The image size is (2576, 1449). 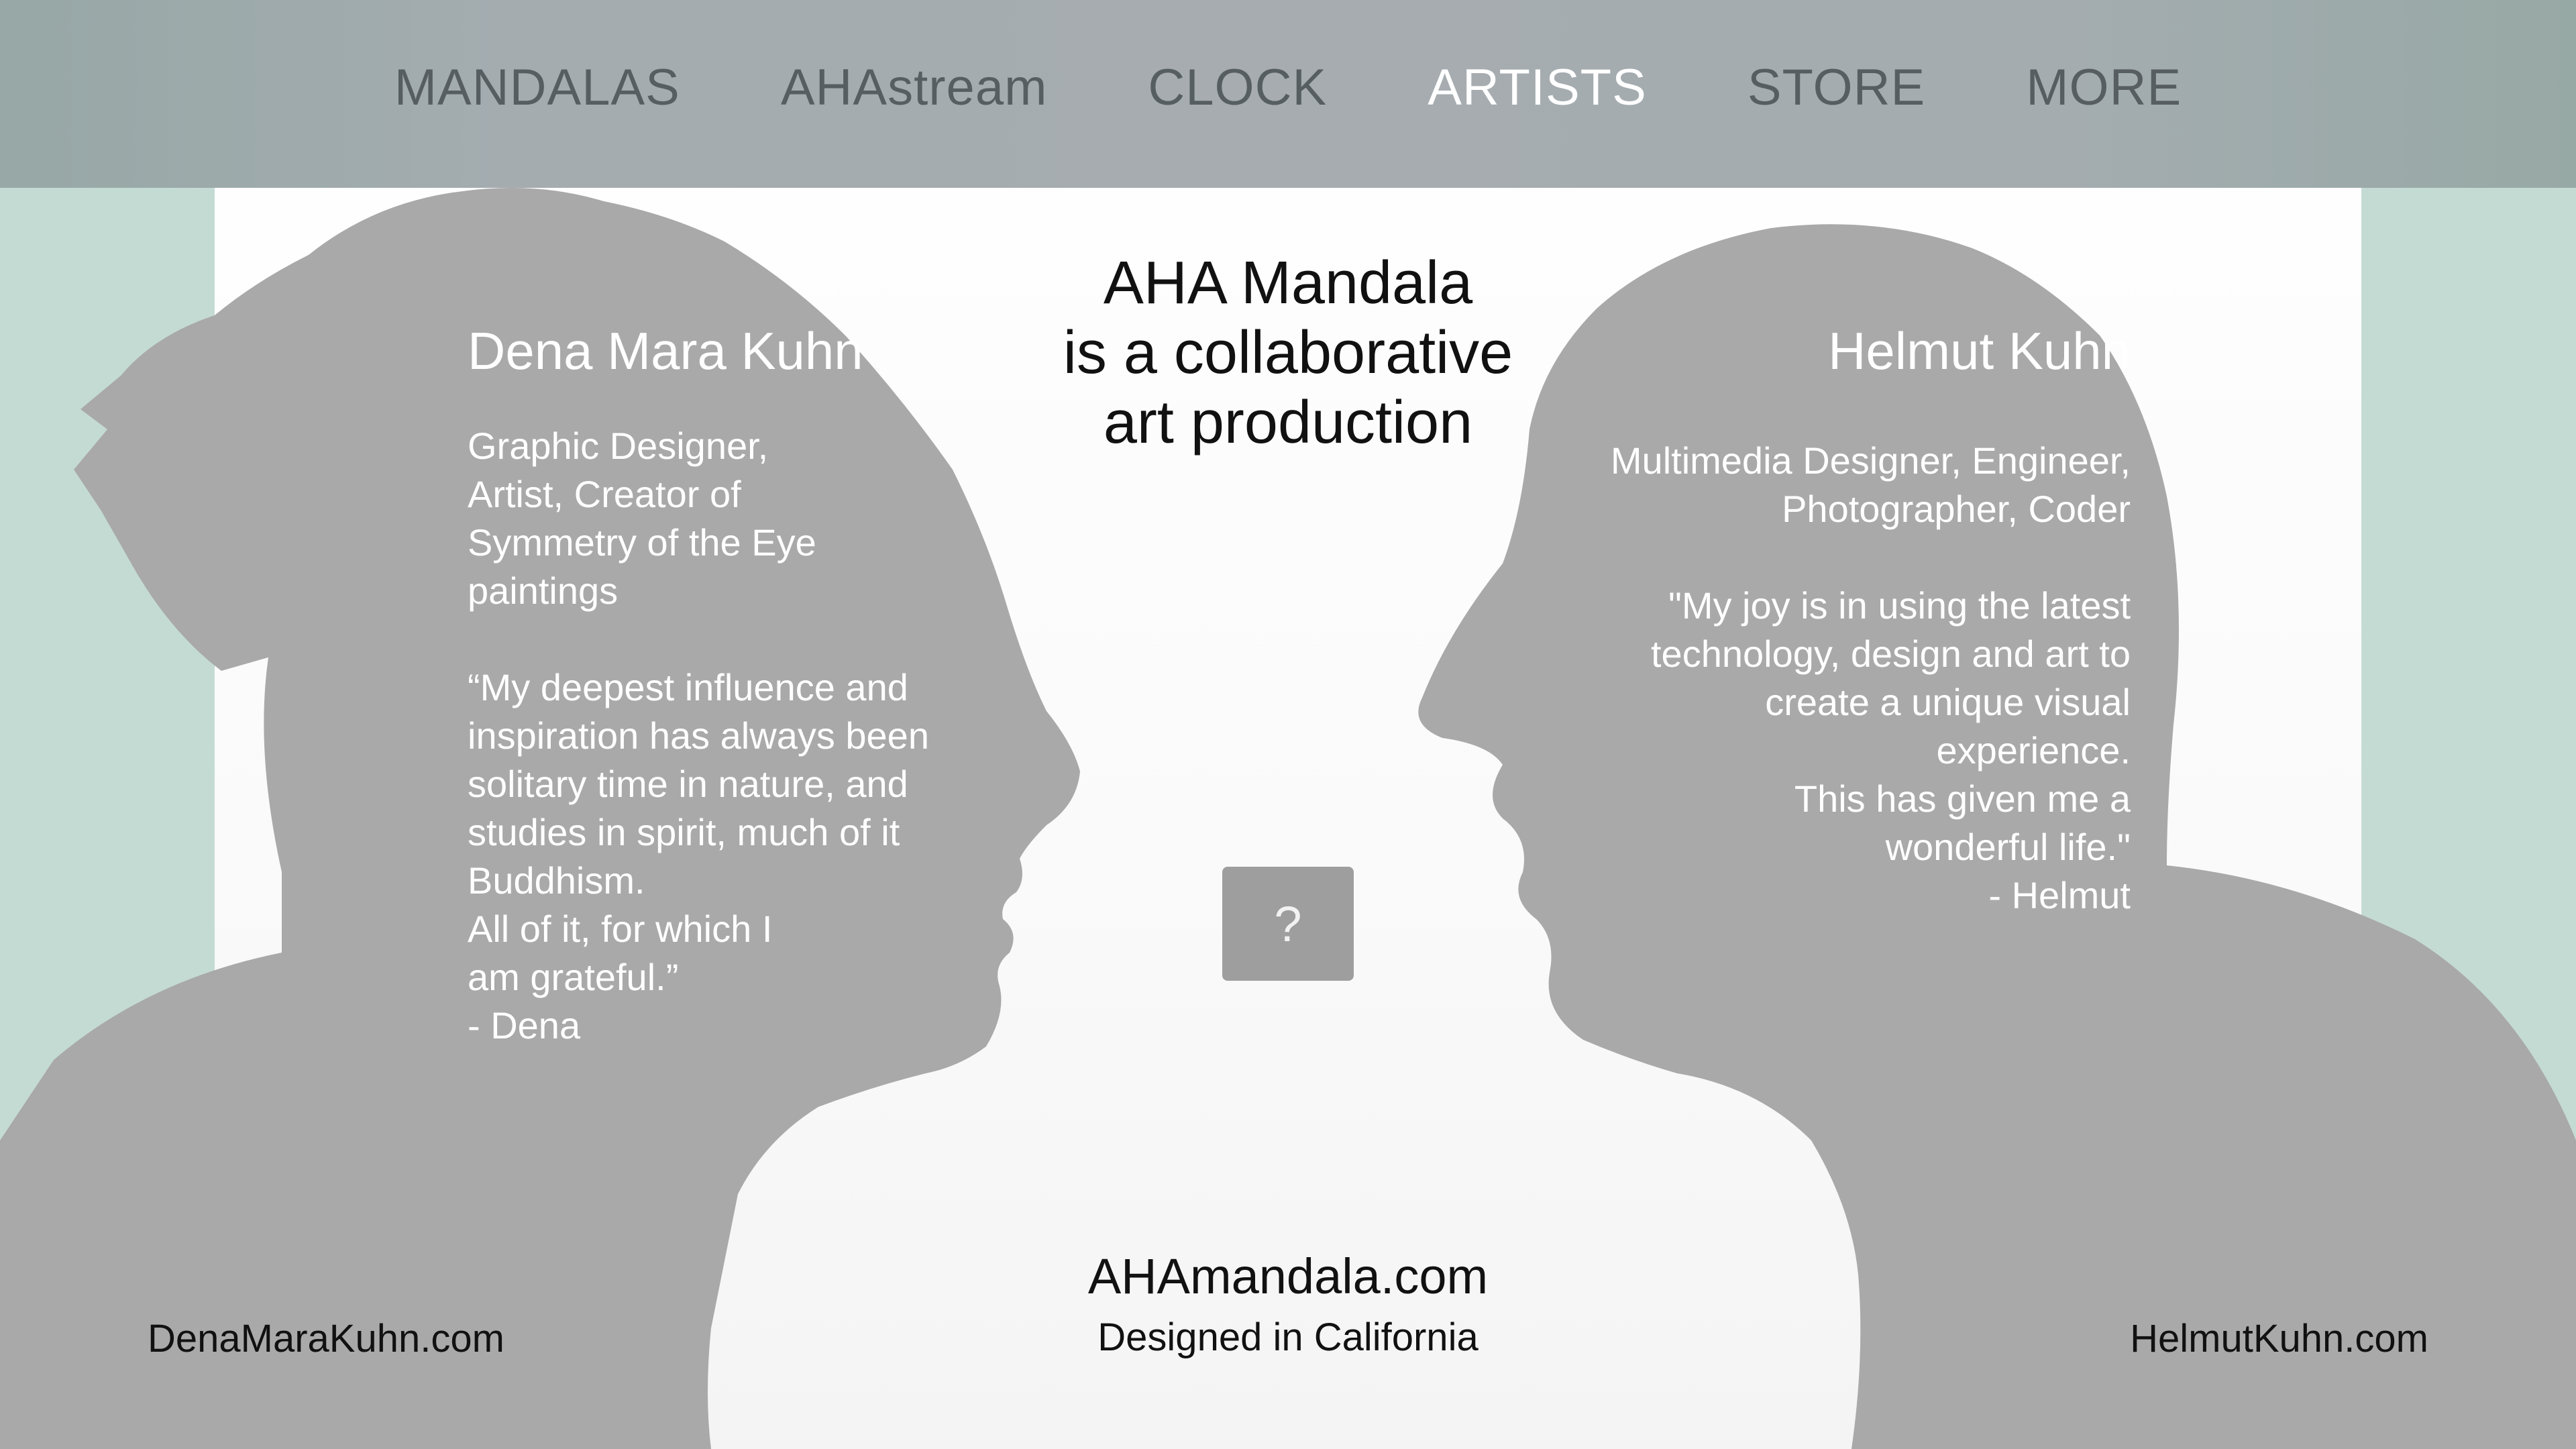 What do you see at coordinates (573, 977) in the screenshot?
I see `quote-line: am grateful.”` at bounding box center [573, 977].